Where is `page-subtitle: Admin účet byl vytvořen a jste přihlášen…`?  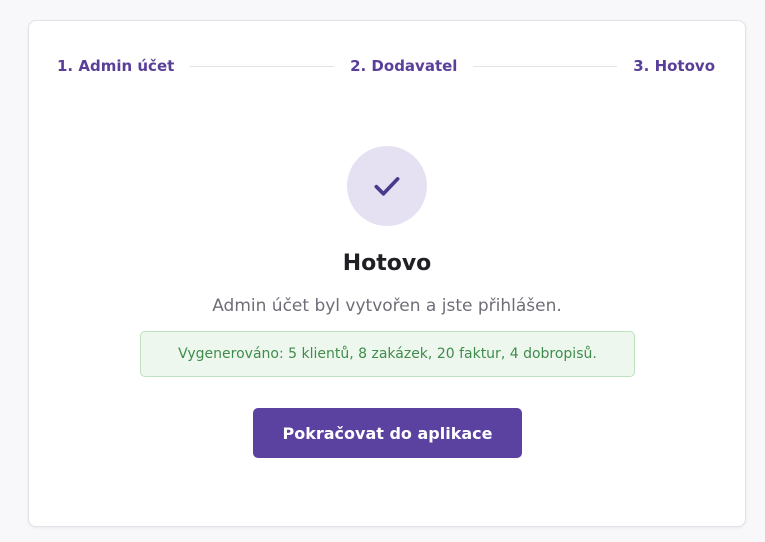
page-subtitle: Admin účet byl vytvořen a jste přihlášen… is located at coordinates (387, 306).